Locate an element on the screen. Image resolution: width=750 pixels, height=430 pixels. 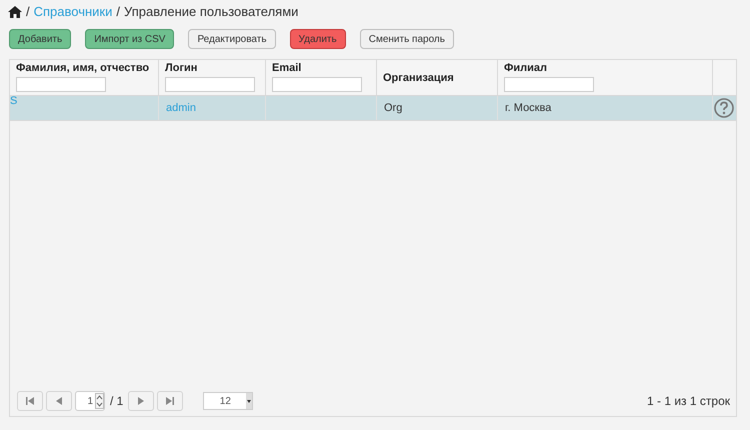
toolbar-button: Удалить is located at coordinates (318, 39).